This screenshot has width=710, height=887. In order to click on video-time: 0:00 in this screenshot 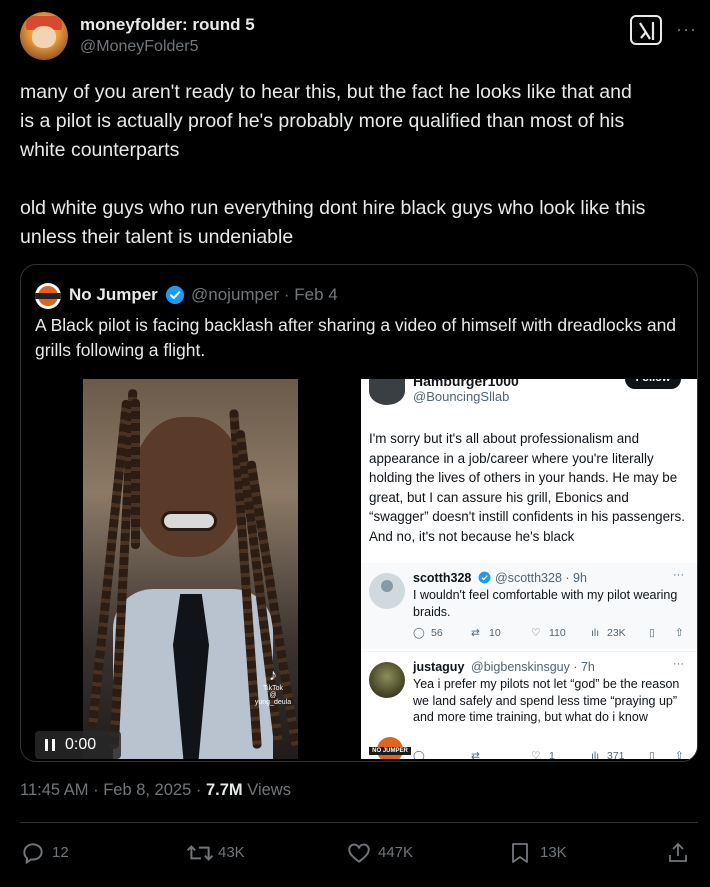, I will do `click(81, 744)`.